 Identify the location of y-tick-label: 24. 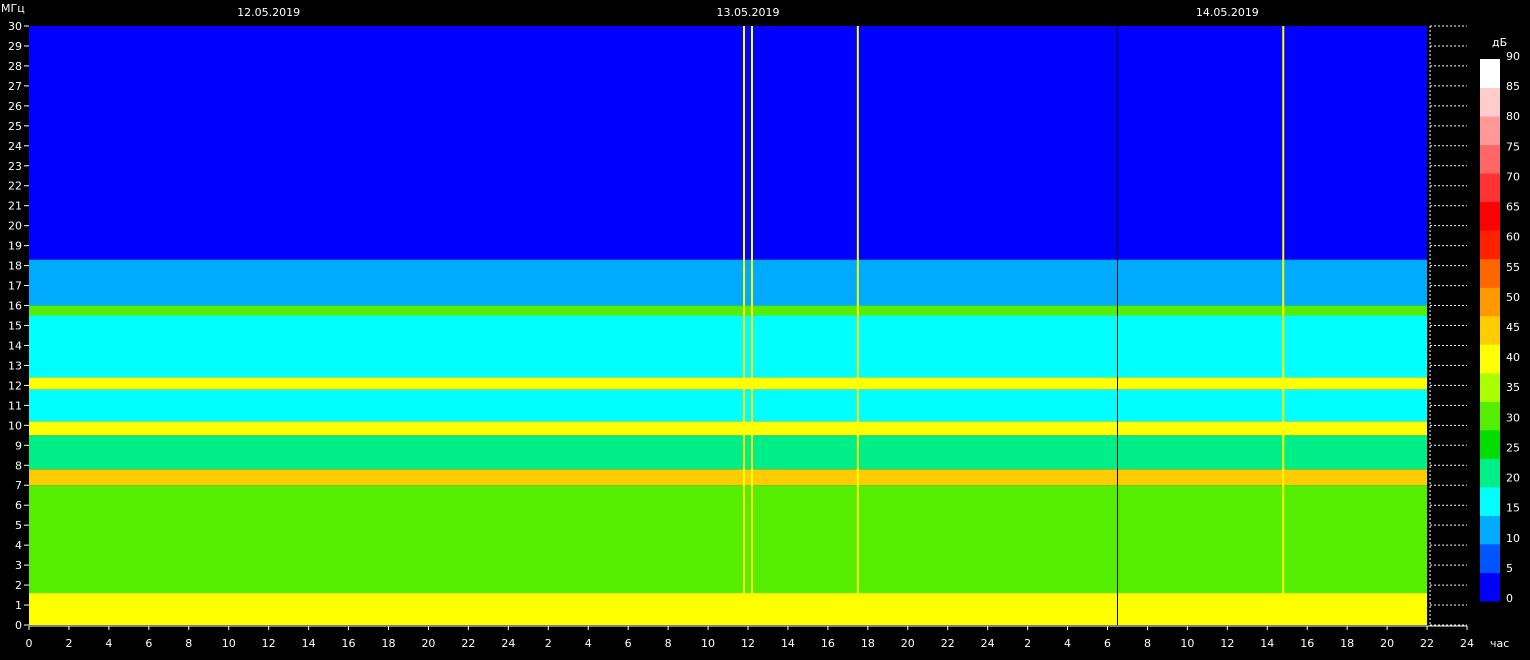
(15, 146).